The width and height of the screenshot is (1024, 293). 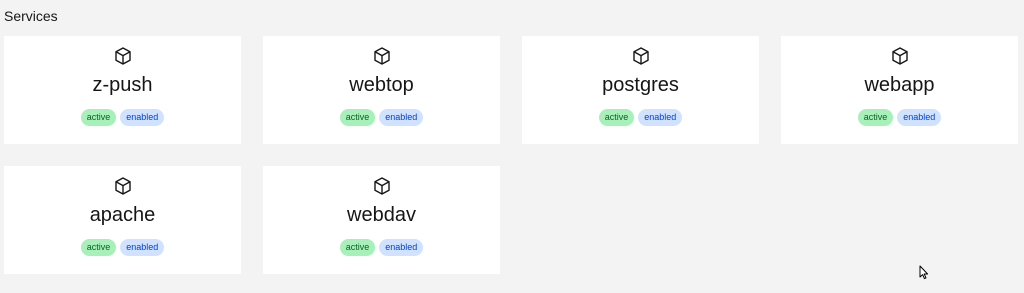 I want to click on service-card-apache: apache active enabled, so click(x=122, y=220).